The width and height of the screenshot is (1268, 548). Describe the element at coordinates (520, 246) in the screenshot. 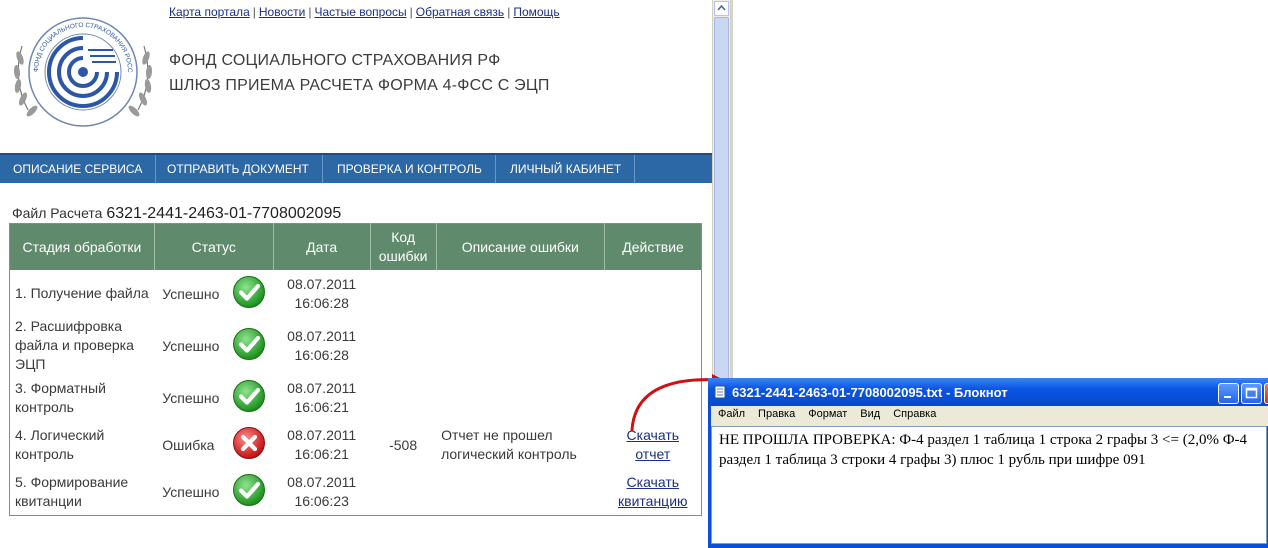

I see `header-error-description: Описание ошибки` at that location.